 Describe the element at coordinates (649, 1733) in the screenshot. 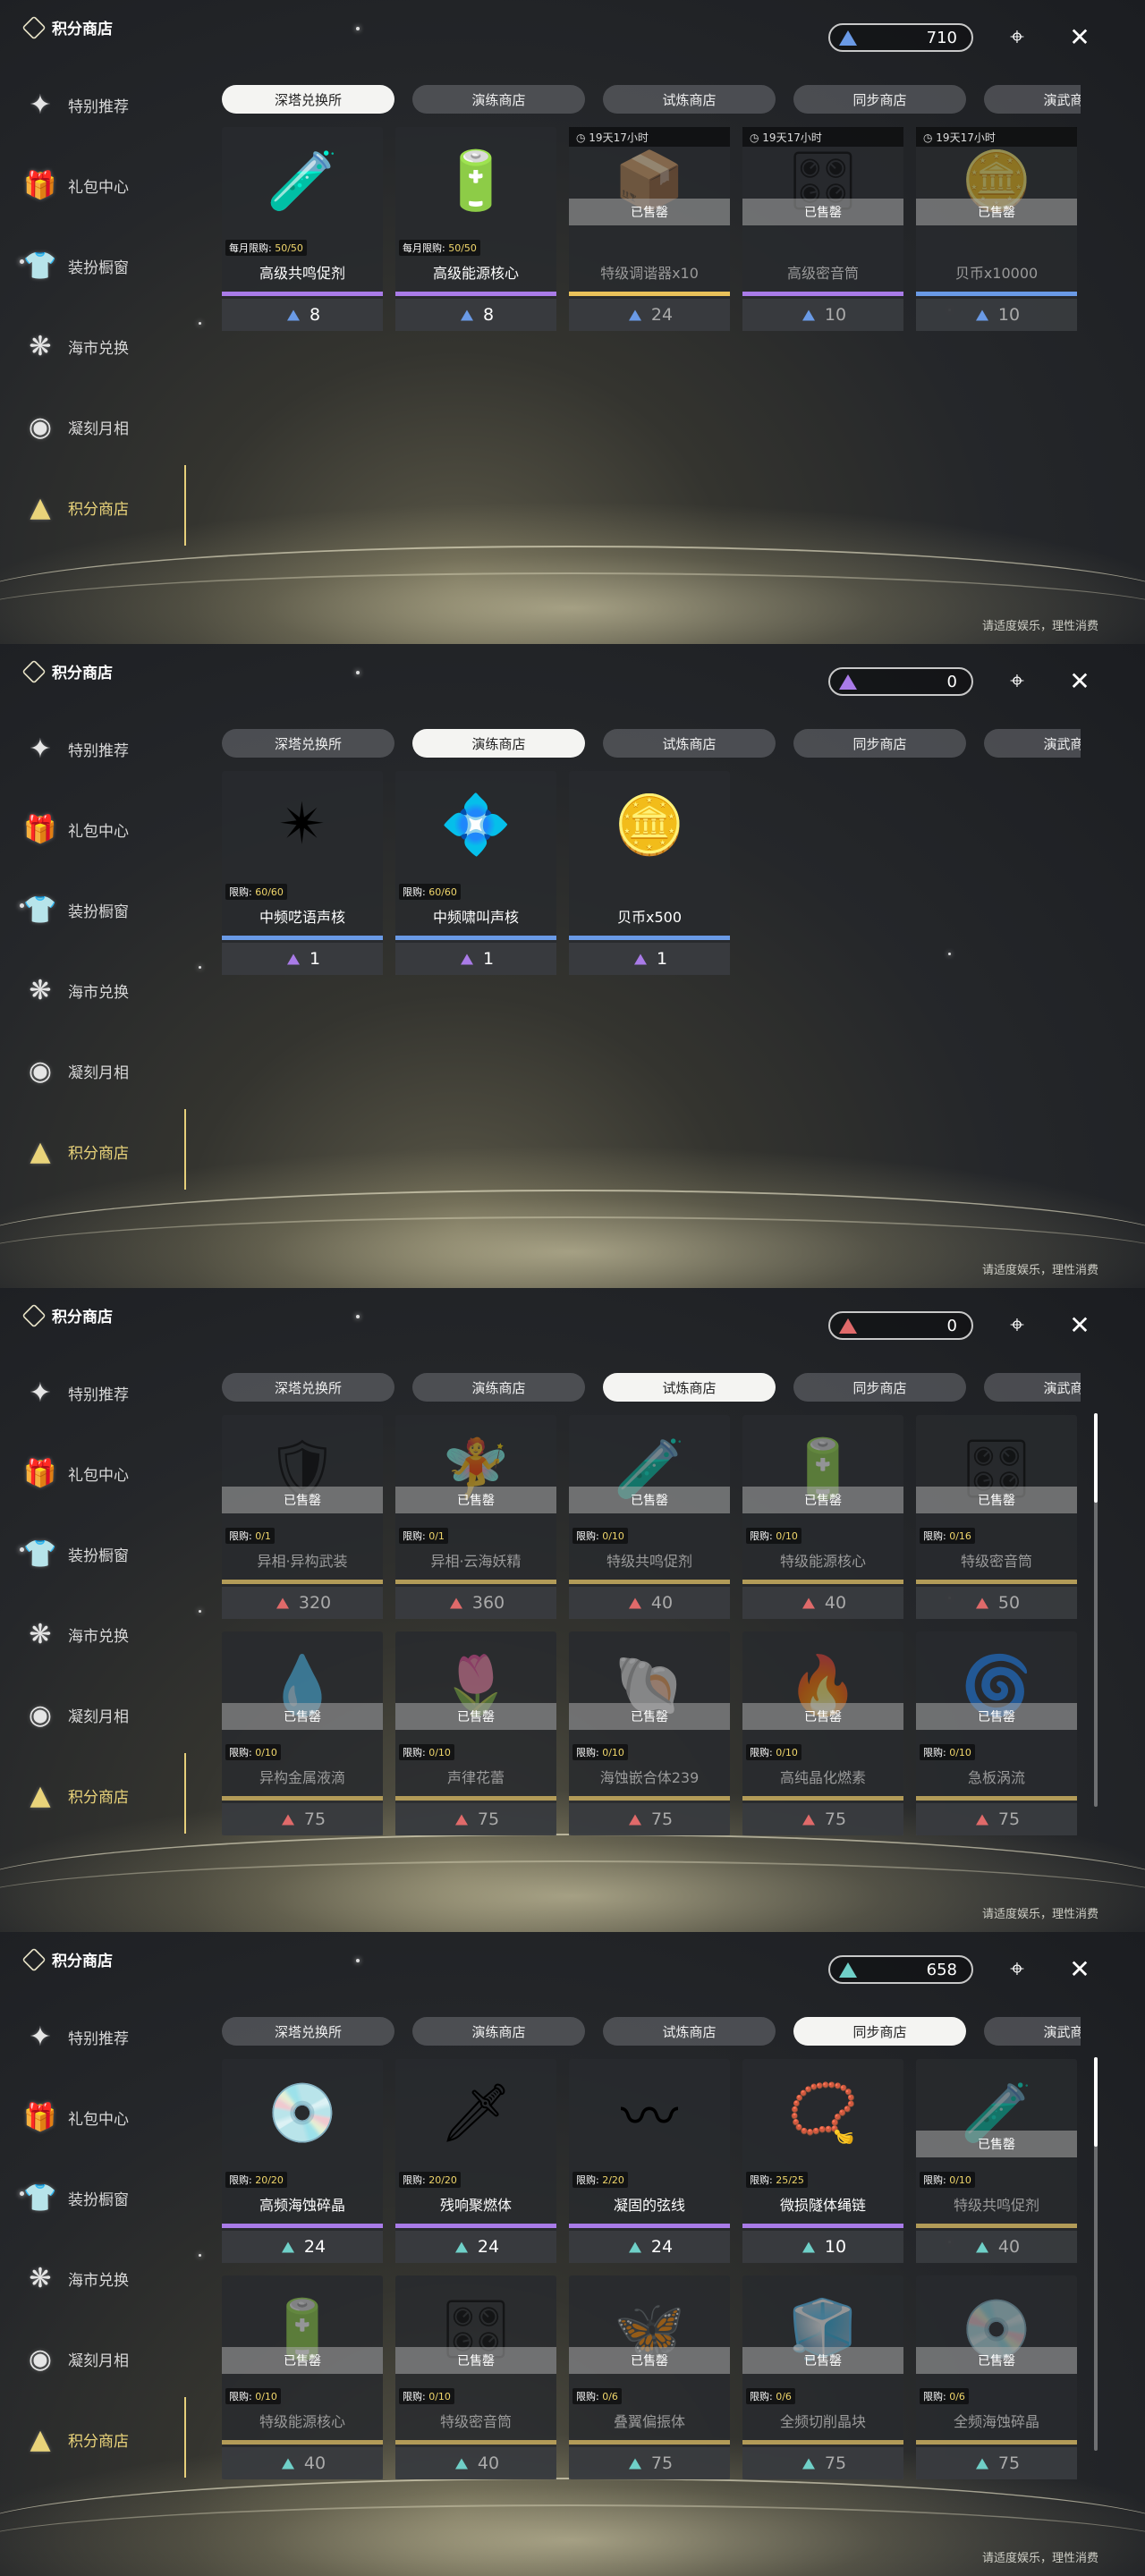

I see `shop-item-card: 🐚 已售罄 限购: 0/10 海蚀嵌合体239 75` at that location.